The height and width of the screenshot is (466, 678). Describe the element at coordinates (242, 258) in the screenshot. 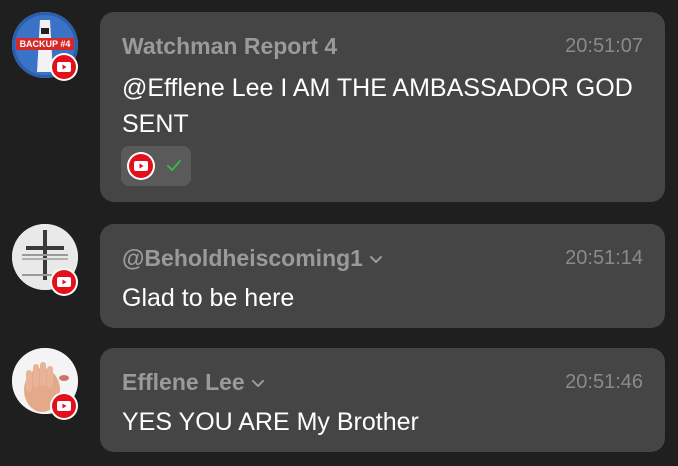

I see `author-label: @Beholdheiscoming1` at that location.